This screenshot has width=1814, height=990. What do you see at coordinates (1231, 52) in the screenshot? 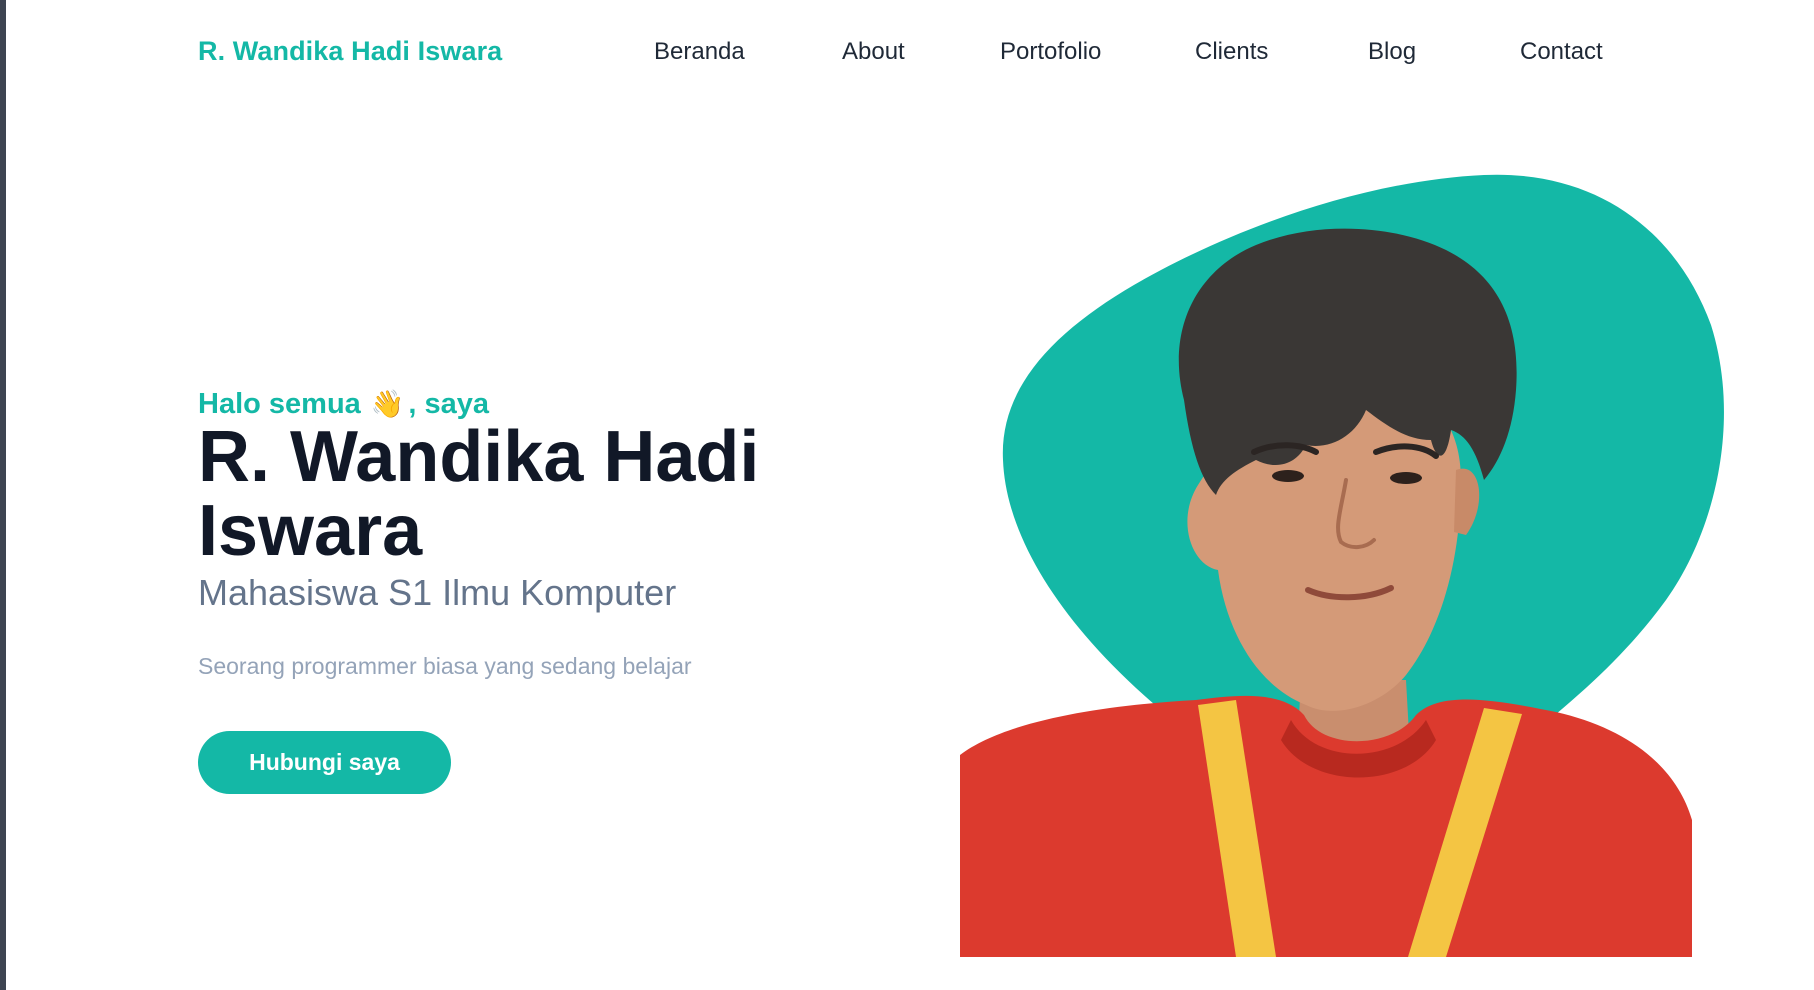
I see `nav-link-clients: Clients` at bounding box center [1231, 52].